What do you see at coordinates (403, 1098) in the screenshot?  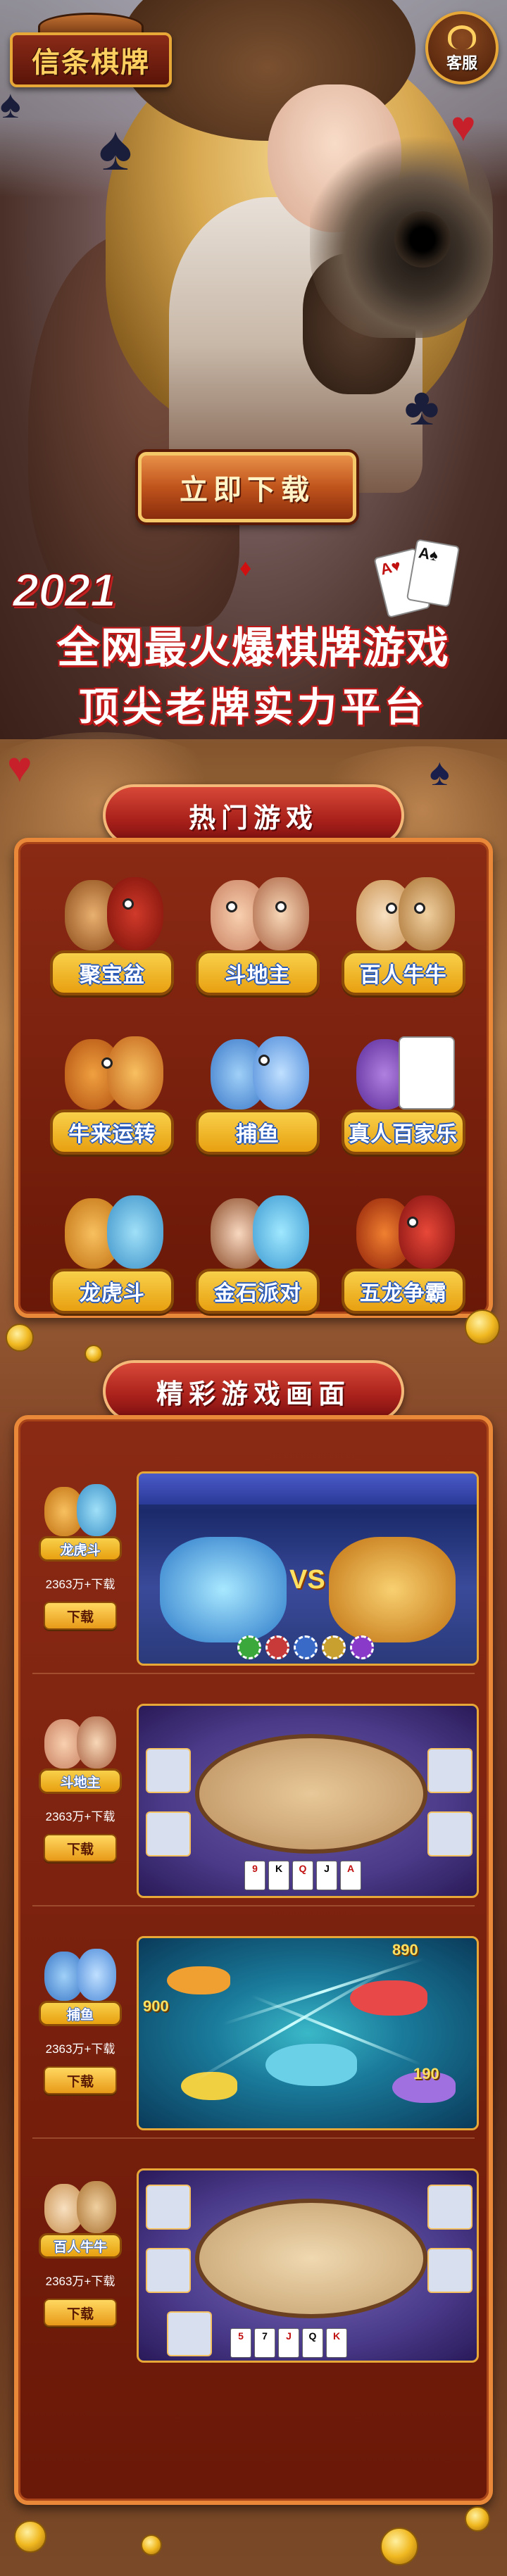 I see `game-tile-baccarat: 真人百家乐` at bounding box center [403, 1098].